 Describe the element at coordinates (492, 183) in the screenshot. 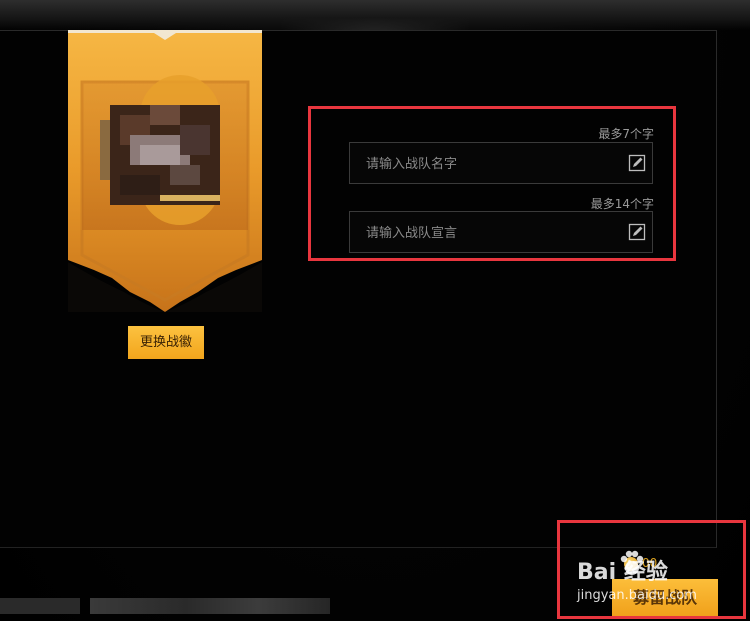

I see `annotation-box-form` at that location.